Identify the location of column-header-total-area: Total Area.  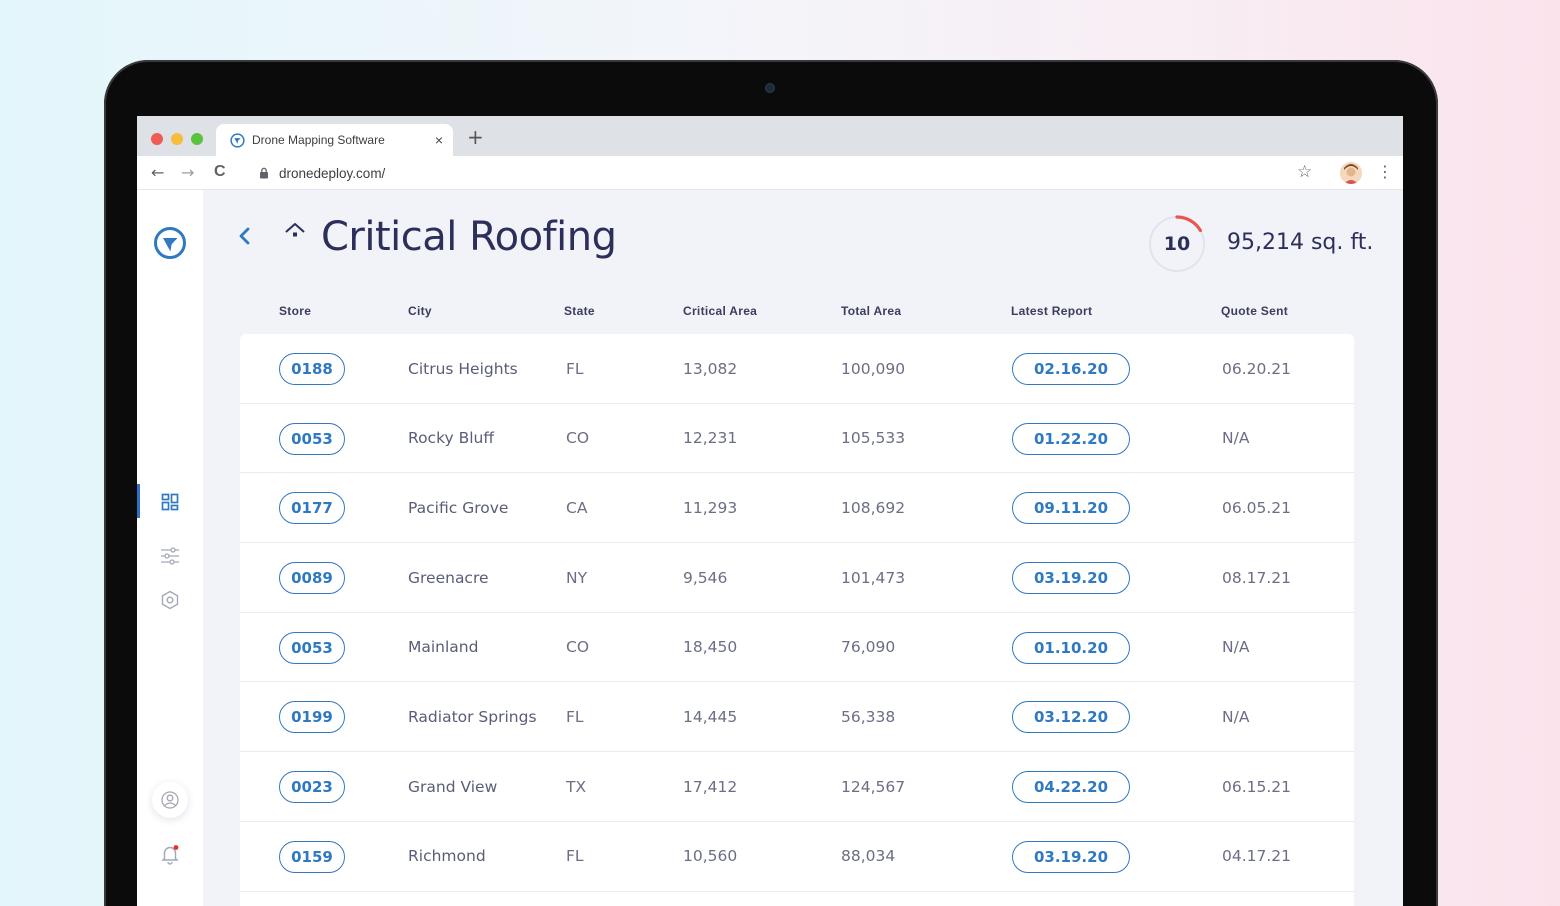
(871, 311).